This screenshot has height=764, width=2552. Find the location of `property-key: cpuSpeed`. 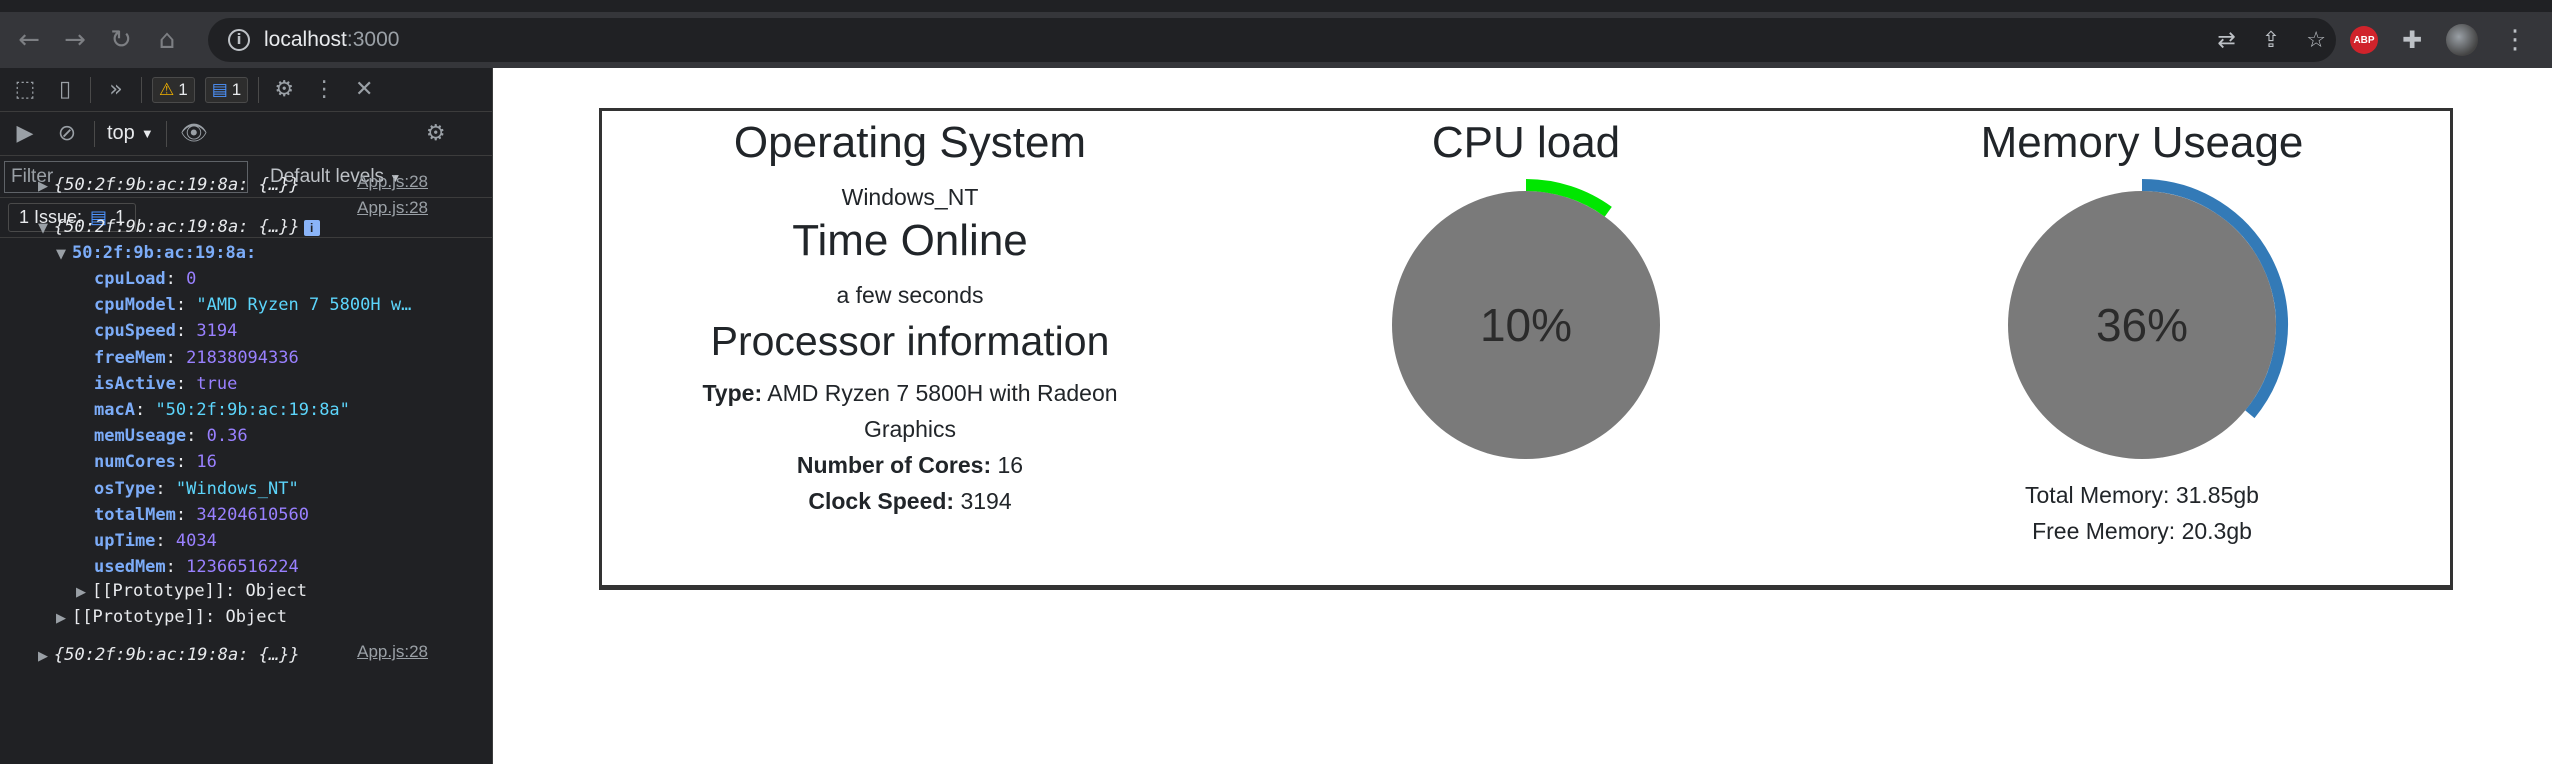

property-key: cpuSpeed is located at coordinates (135, 331).